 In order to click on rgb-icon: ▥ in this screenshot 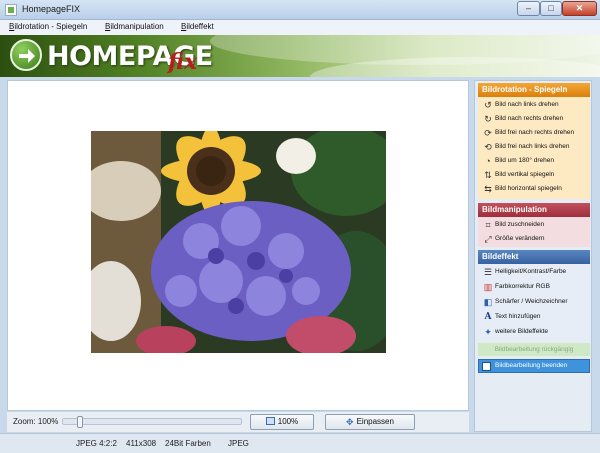, I will do `click(488, 287)`.